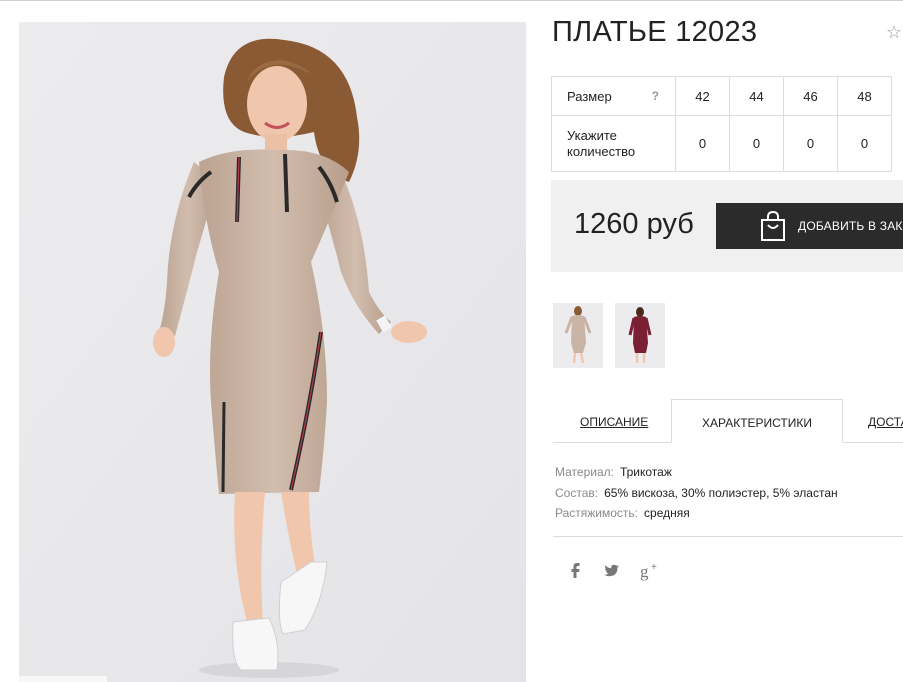 Image resolution: width=903 pixels, height=682 pixels. What do you see at coordinates (721, 492) in the screenshot?
I see `characteristic-value: 65% вискоза, 30% полиэстер, 5% эластан` at bounding box center [721, 492].